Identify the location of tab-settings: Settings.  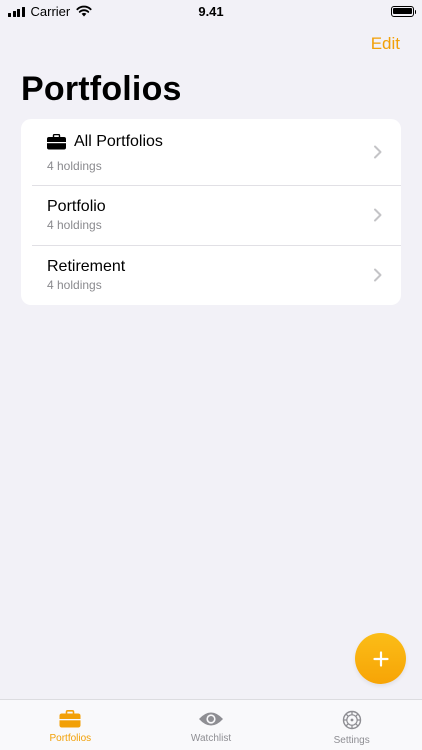
(351, 725).